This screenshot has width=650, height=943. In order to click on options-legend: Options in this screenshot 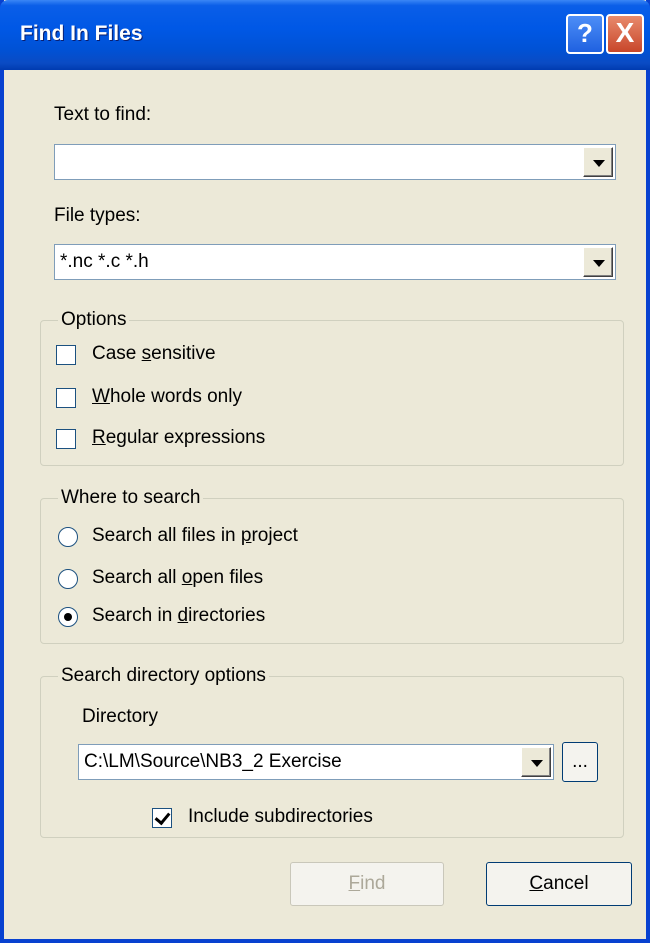, I will do `click(94, 320)`.